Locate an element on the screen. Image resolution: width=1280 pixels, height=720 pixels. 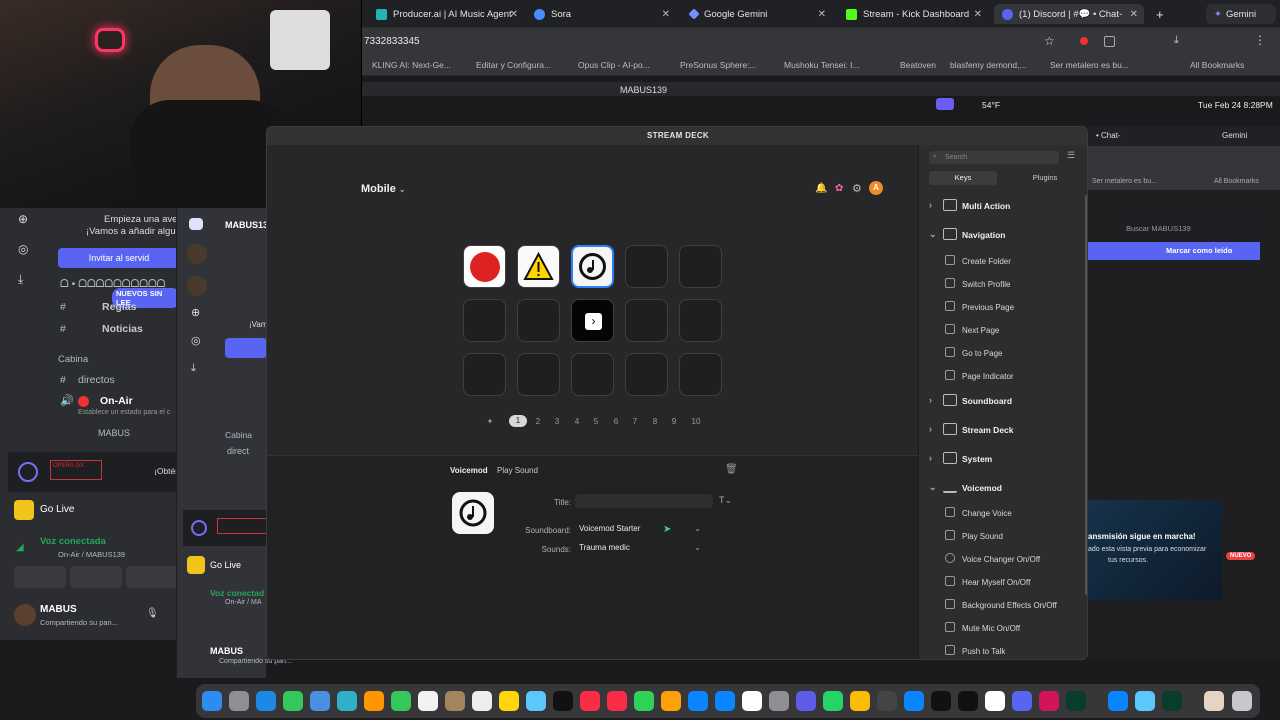
opera-banner is located at coordinates (225, 528).